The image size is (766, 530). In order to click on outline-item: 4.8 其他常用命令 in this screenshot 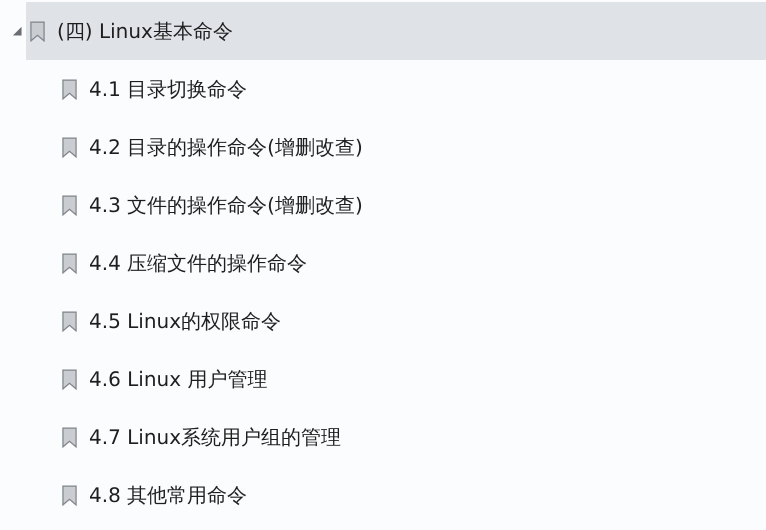, I will do `click(414, 495)`.